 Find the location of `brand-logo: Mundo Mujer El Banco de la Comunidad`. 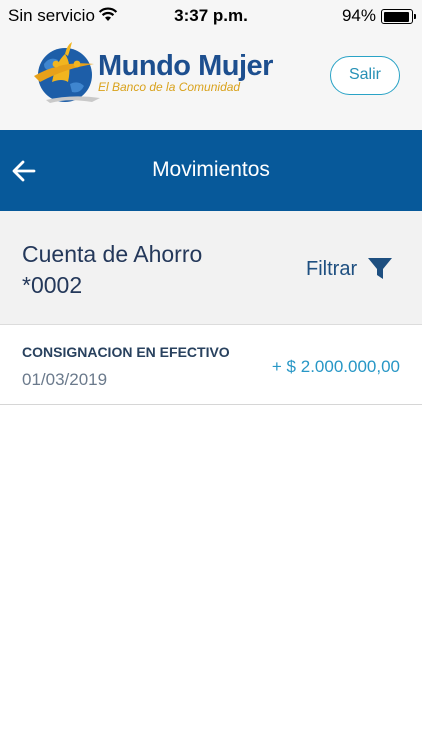

brand-logo: Mundo Mujer El Banco de la Comunidad is located at coordinates (152, 68).